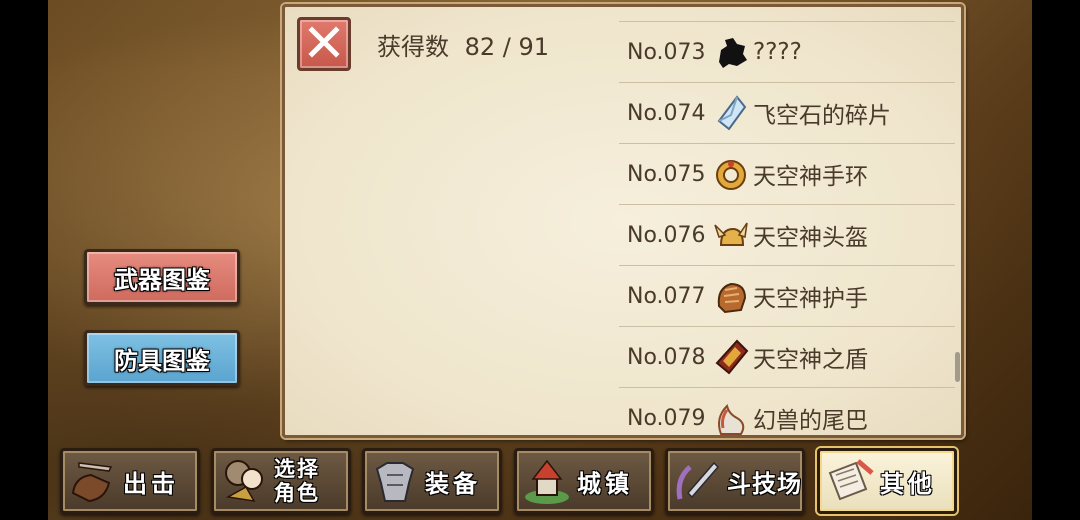 The width and height of the screenshot is (1080, 520). What do you see at coordinates (244, 481) in the screenshot?
I see `character-select-icon` at bounding box center [244, 481].